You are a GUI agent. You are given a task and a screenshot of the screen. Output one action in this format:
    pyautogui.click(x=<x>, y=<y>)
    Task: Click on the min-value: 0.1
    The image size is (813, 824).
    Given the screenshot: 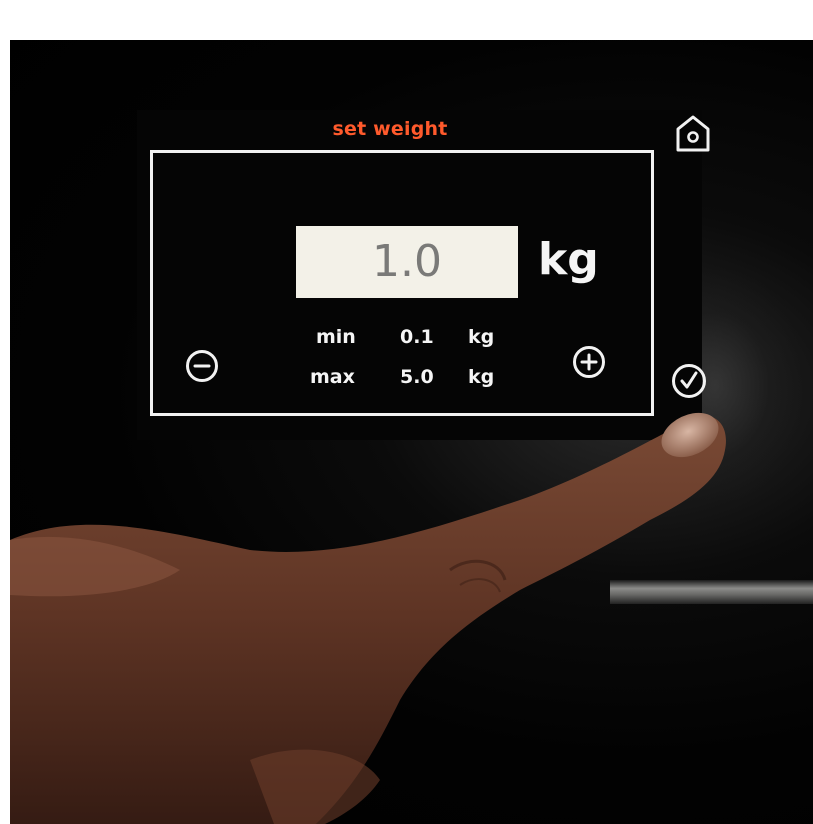 What is the action you would take?
    pyautogui.click(x=417, y=337)
    